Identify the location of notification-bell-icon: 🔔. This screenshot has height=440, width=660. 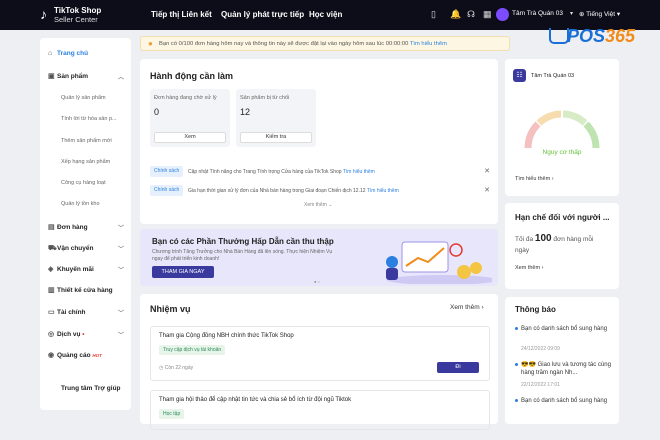
(455, 14).